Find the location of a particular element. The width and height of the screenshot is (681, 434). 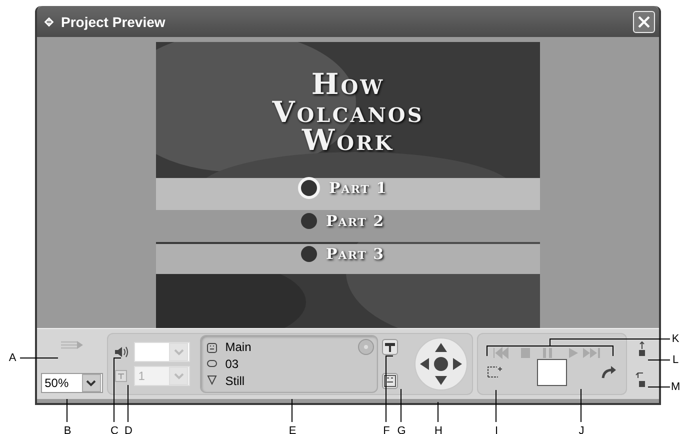

funnel-icon is located at coordinates (212, 380).